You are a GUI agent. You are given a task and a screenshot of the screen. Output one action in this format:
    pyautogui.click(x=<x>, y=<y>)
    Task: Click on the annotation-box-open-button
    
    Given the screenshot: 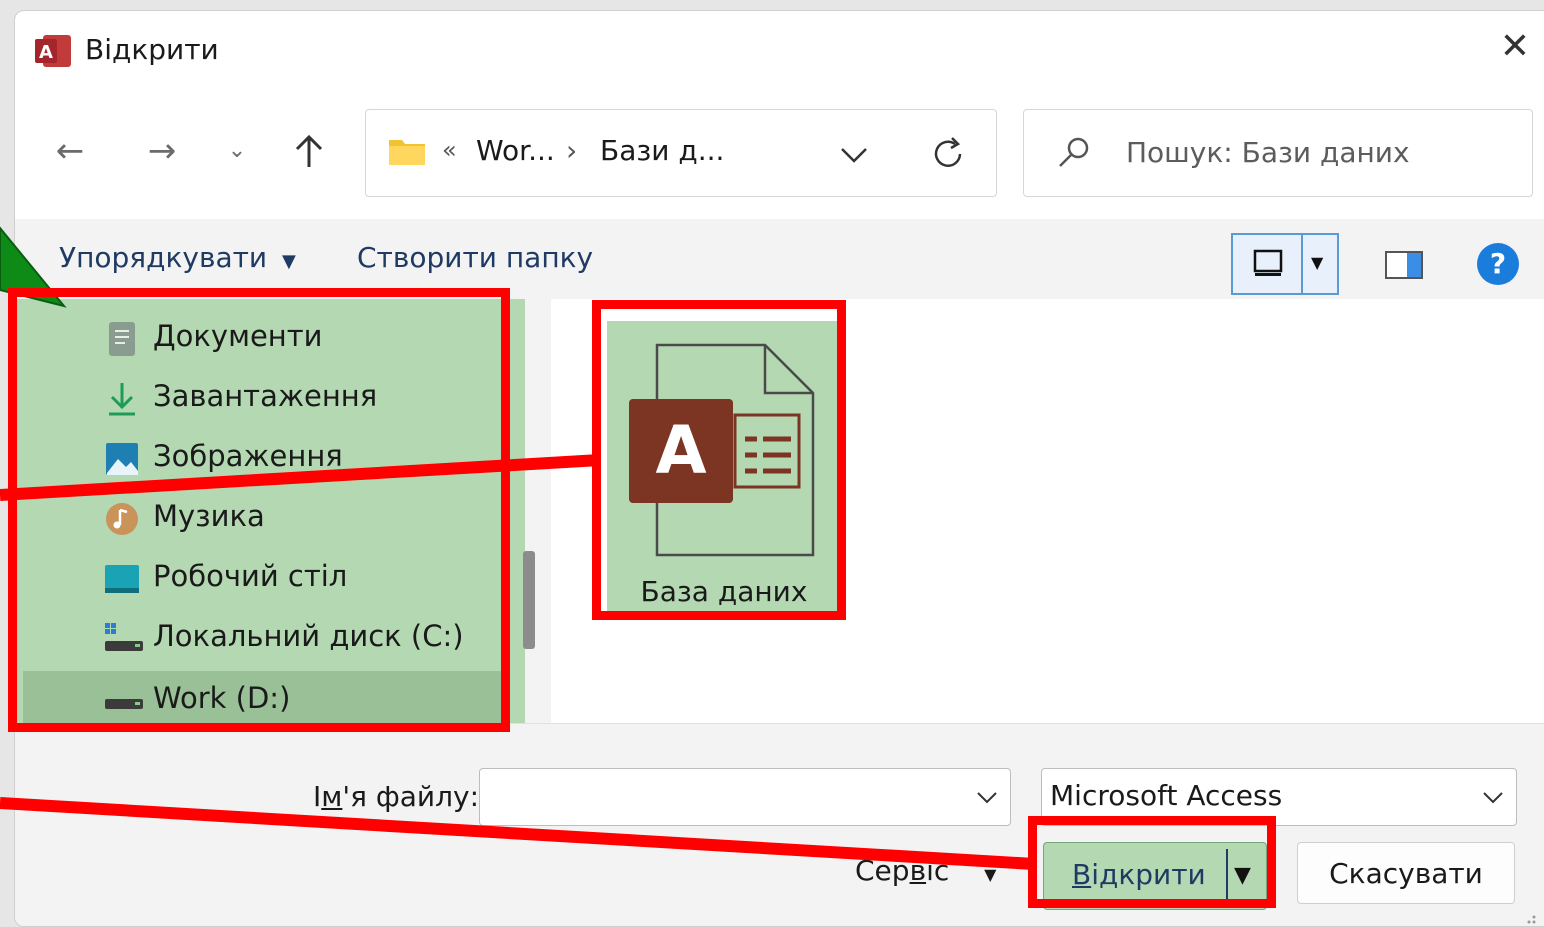 What is the action you would take?
    pyautogui.click(x=1152, y=862)
    